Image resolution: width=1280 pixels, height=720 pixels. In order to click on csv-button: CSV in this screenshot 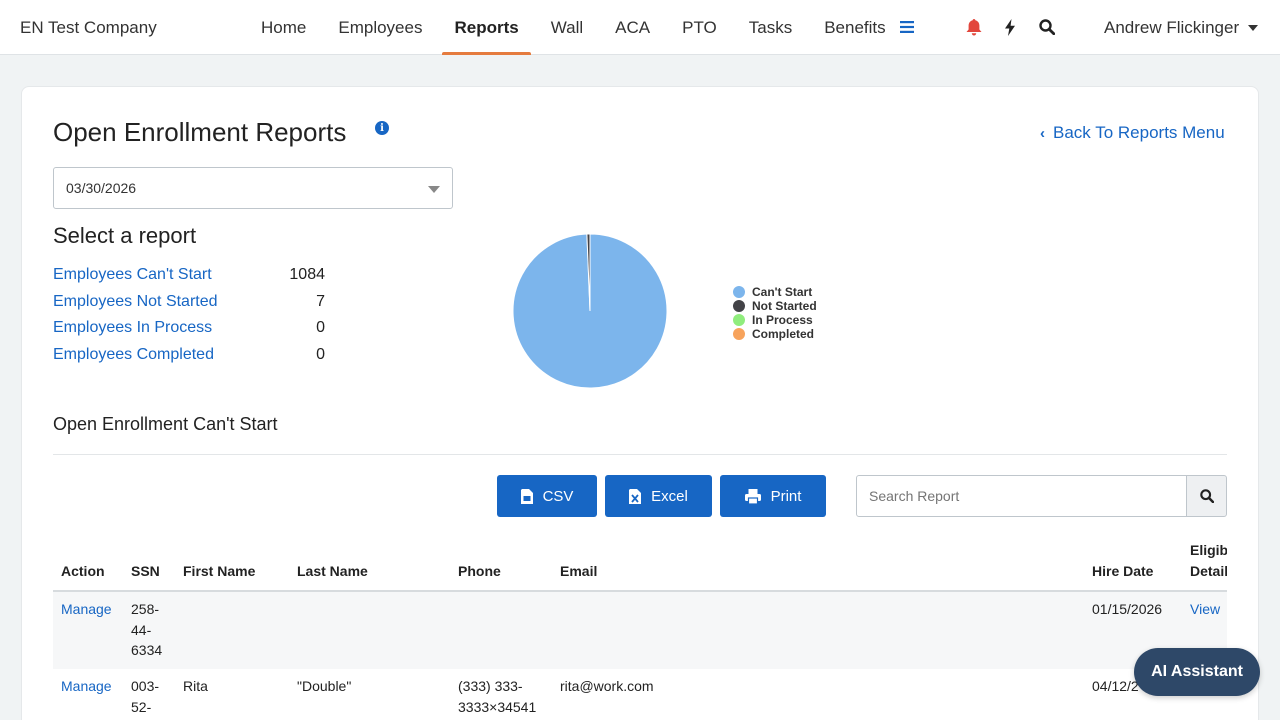, I will do `click(547, 496)`.